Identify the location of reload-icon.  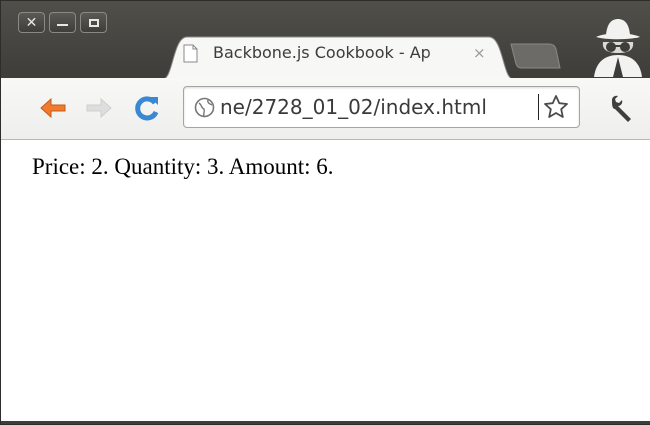
(147, 108).